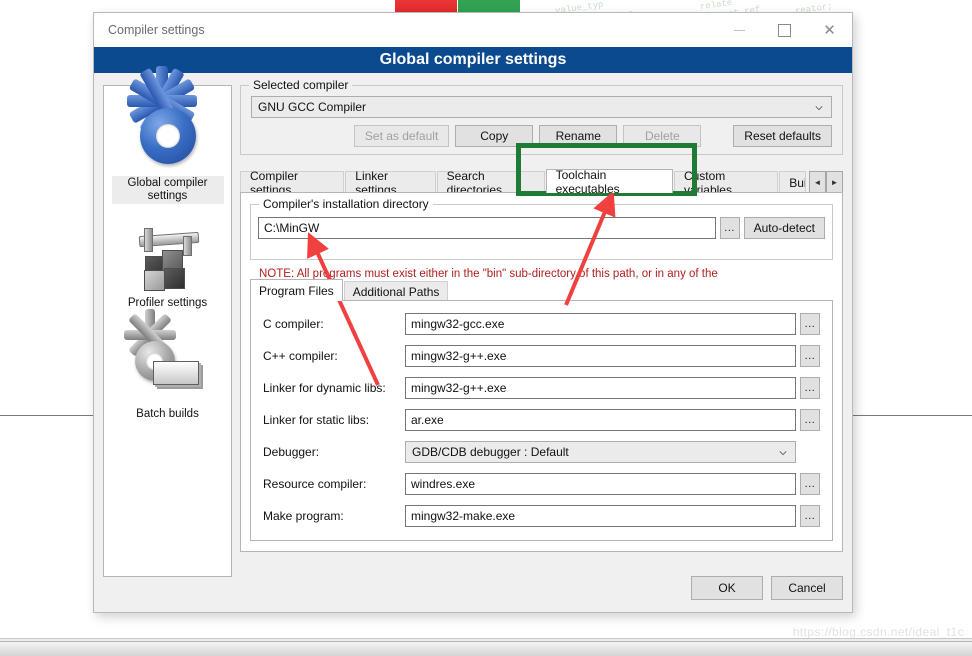 This screenshot has height=656, width=972. What do you see at coordinates (167, 303) in the screenshot?
I see `sidebar-item-label: Profiler settings` at bounding box center [167, 303].